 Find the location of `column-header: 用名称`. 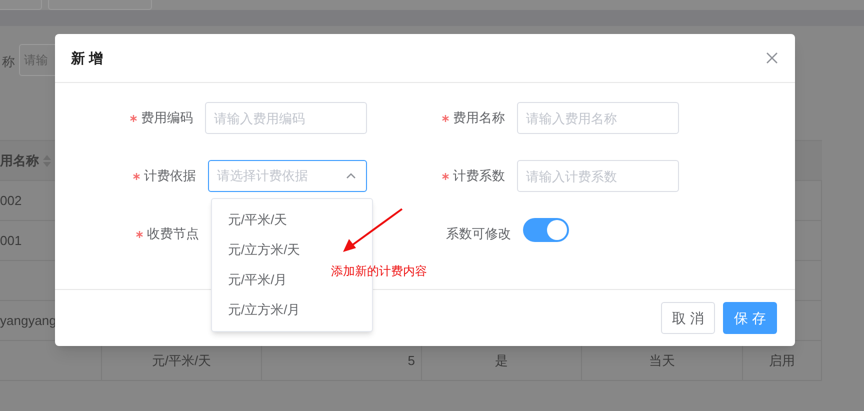

column-header: 用名称 is located at coordinates (19, 161).